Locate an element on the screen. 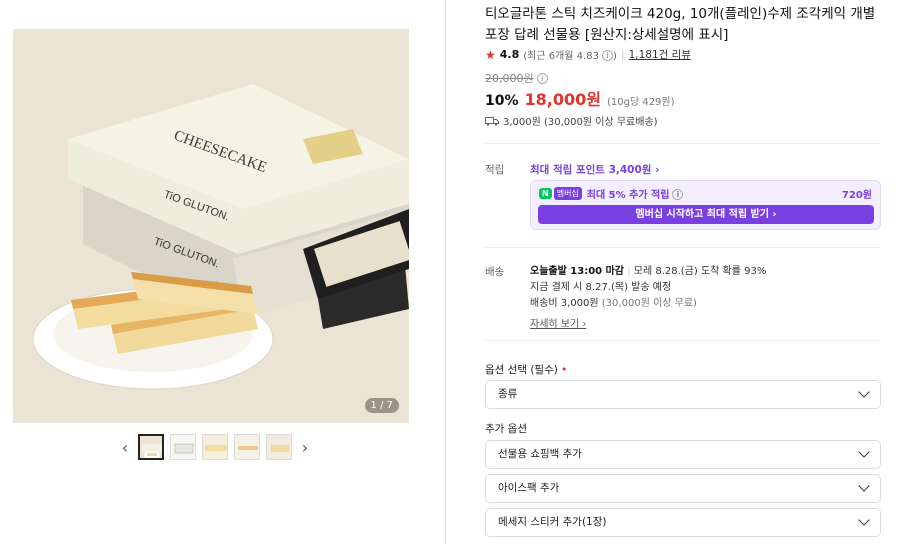  membership-badge: 멤버십 is located at coordinates (567, 193).